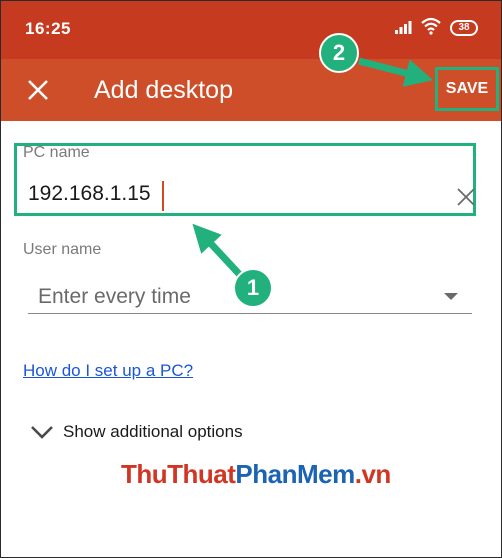 The image size is (502, 558). I want to click on user-name-label: User name, so click(62, 249).